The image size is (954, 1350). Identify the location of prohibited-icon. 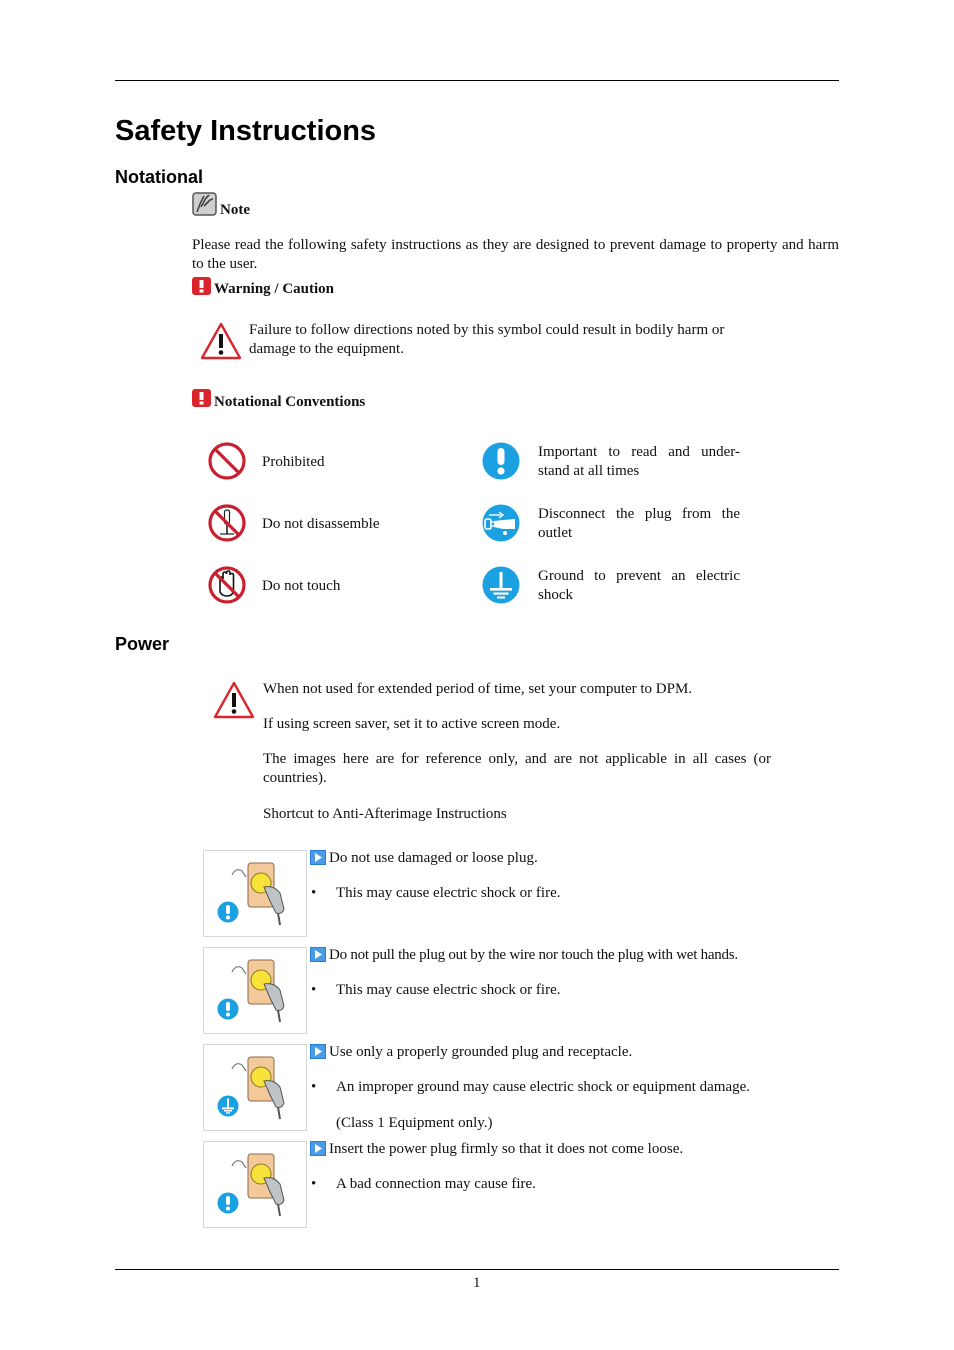
(227, 461).